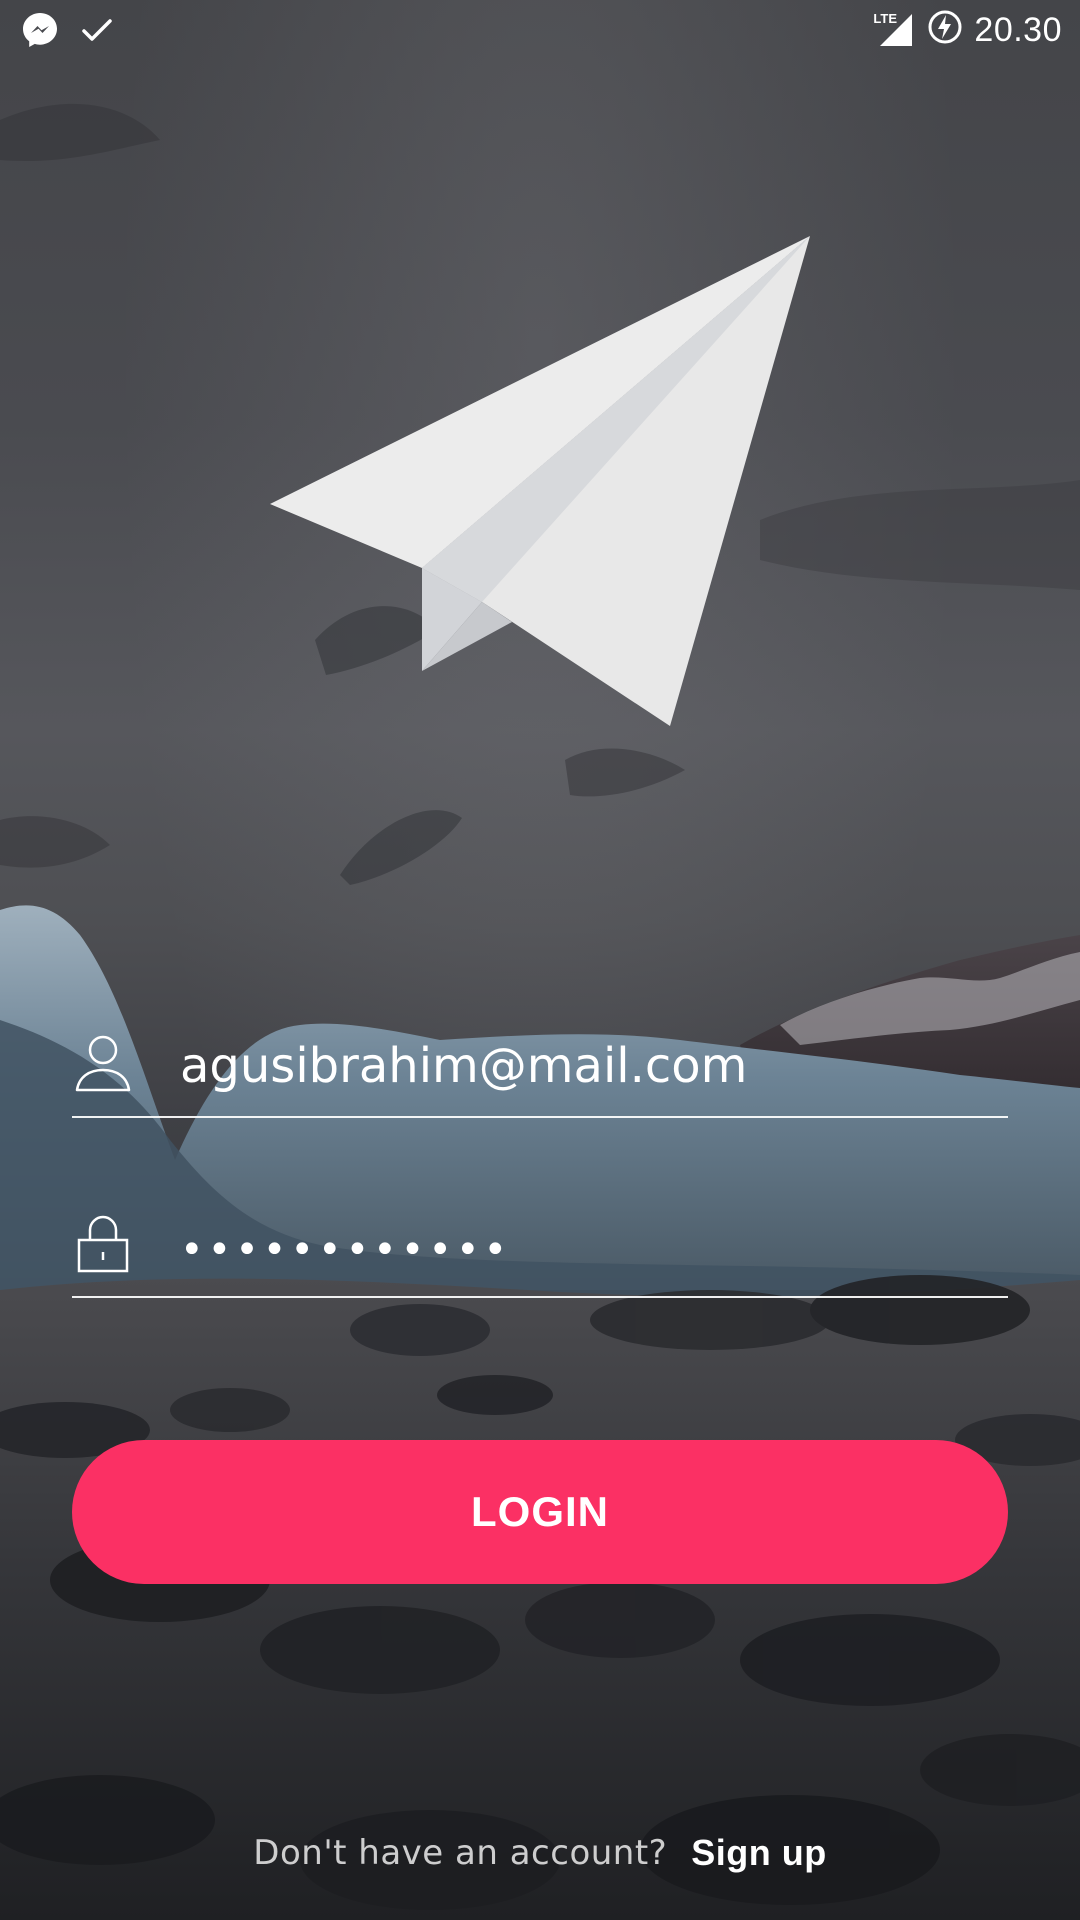  What do you see at coordinates (758, 1853) in the screenshot?
I see `signup-link: Sign up` at bounding box center [758, 1853].